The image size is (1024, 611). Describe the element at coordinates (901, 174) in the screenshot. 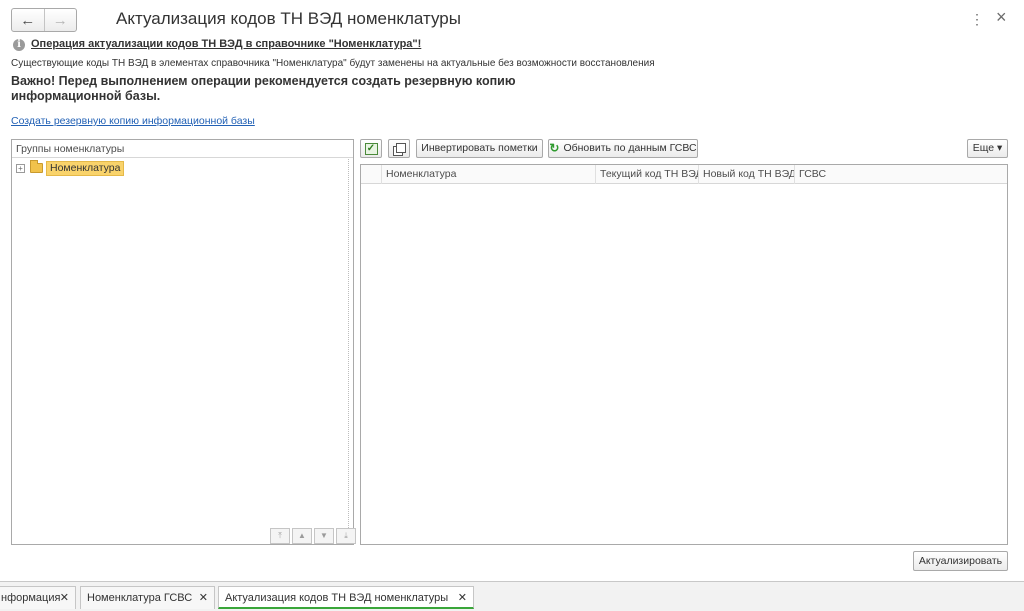

I see `column-header-gsvs: ГСВС` at that location.